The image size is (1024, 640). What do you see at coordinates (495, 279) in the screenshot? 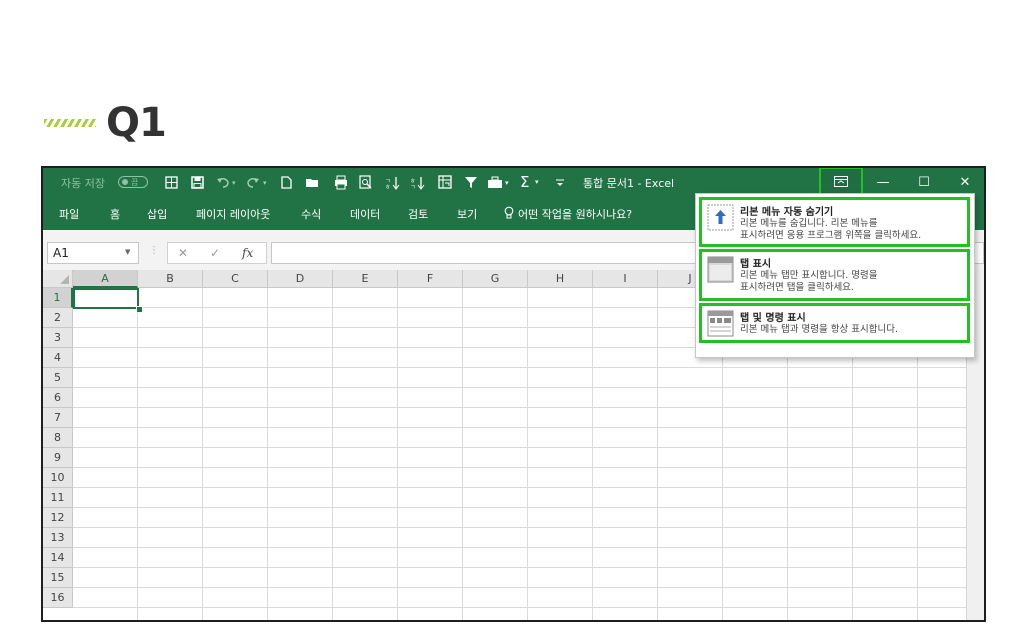
I see `column-header-g: G` at bounding box center [495, 279].